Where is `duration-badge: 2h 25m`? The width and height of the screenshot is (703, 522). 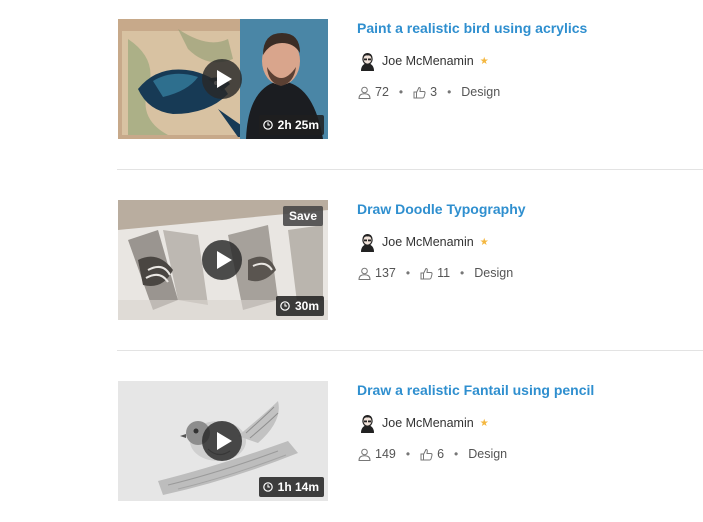 duration-badge: 2h 25m is located at coordinates (291, 125).